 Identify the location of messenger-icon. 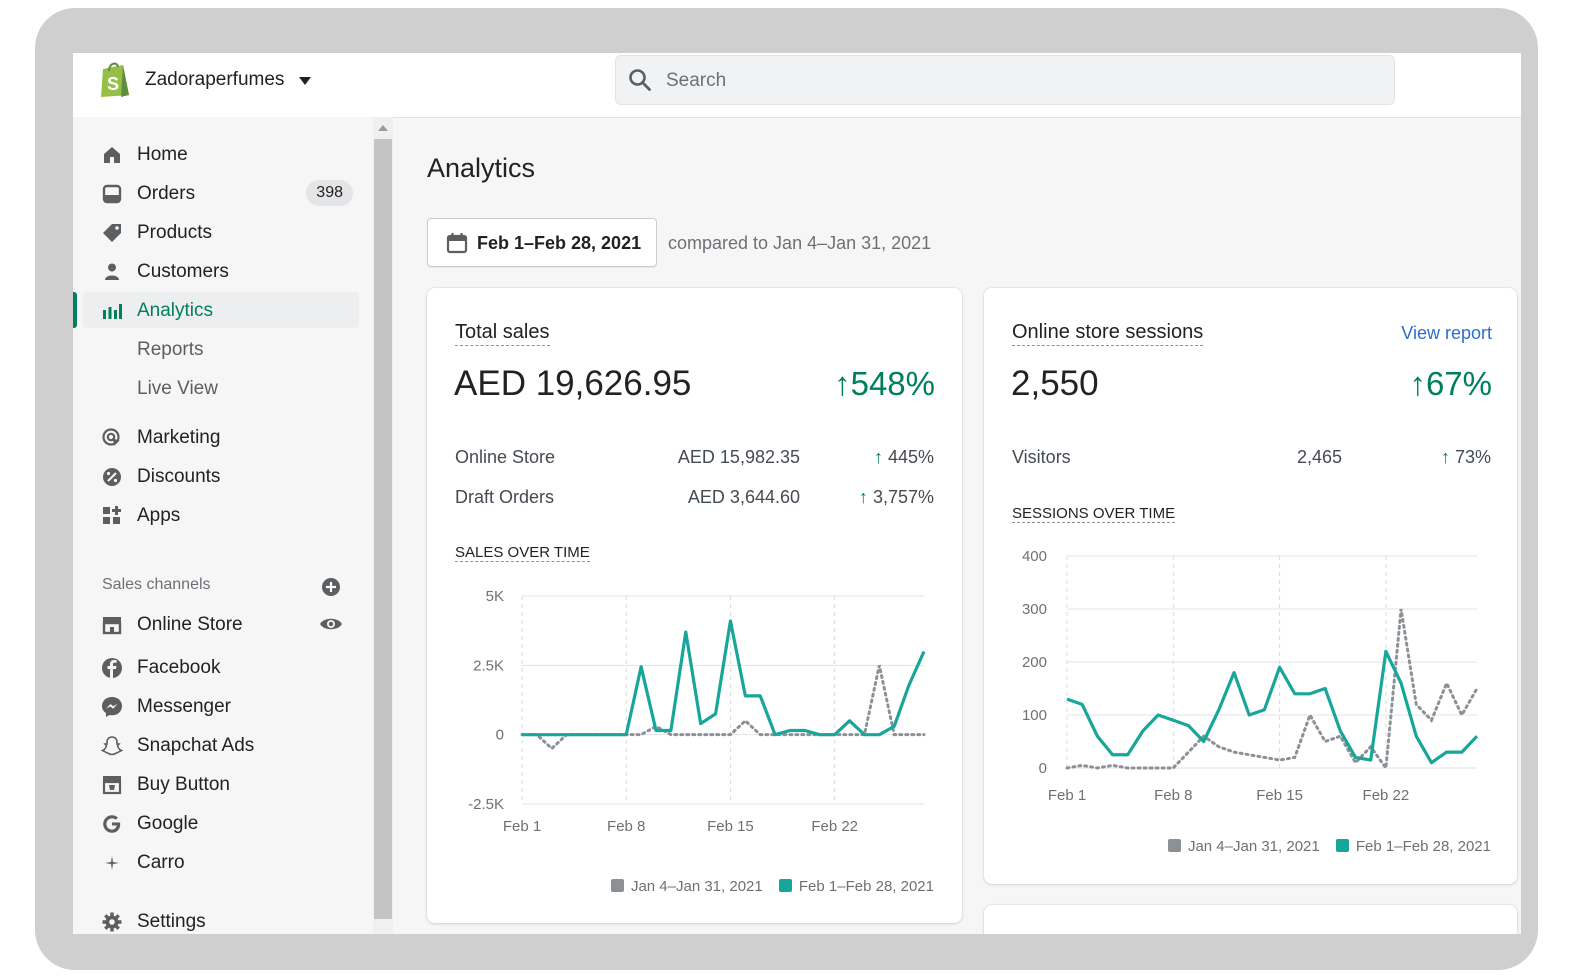
(112, 707).